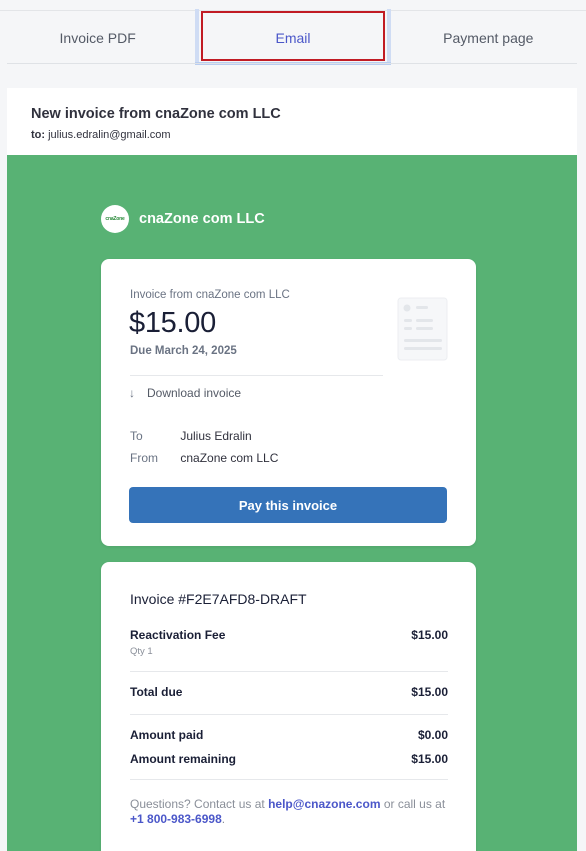  I want to click on remaining-amount: $15.00, so click(429, 759).